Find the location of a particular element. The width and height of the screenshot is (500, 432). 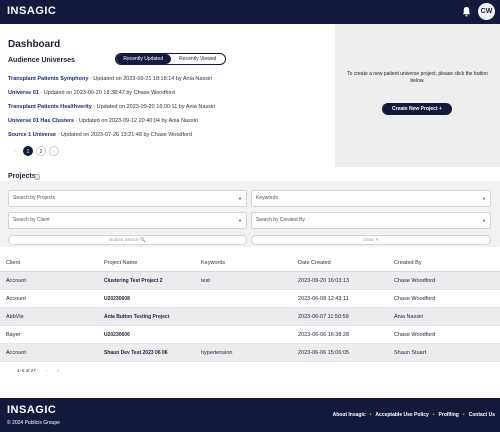

table-pagination: 1–5 of 27 ‹ › is located at coordinates (38, 370).